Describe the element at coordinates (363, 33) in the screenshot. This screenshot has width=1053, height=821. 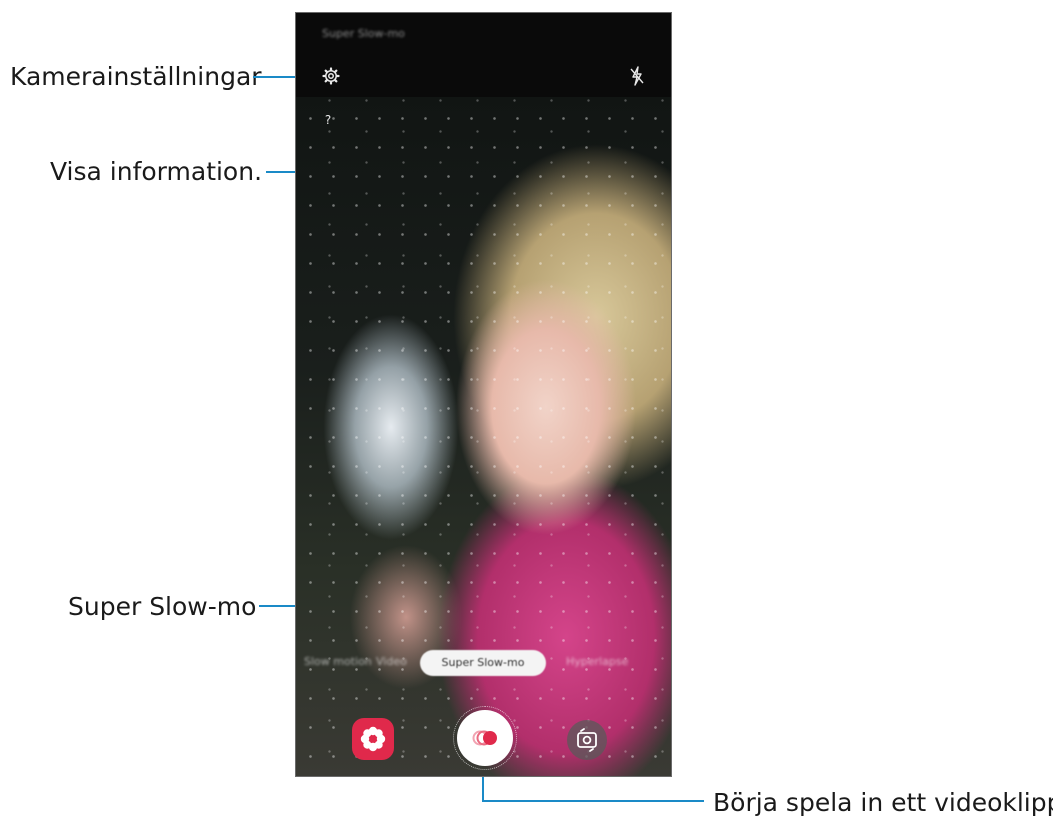
I see `mode-title: Super Slow-mo` at that location.